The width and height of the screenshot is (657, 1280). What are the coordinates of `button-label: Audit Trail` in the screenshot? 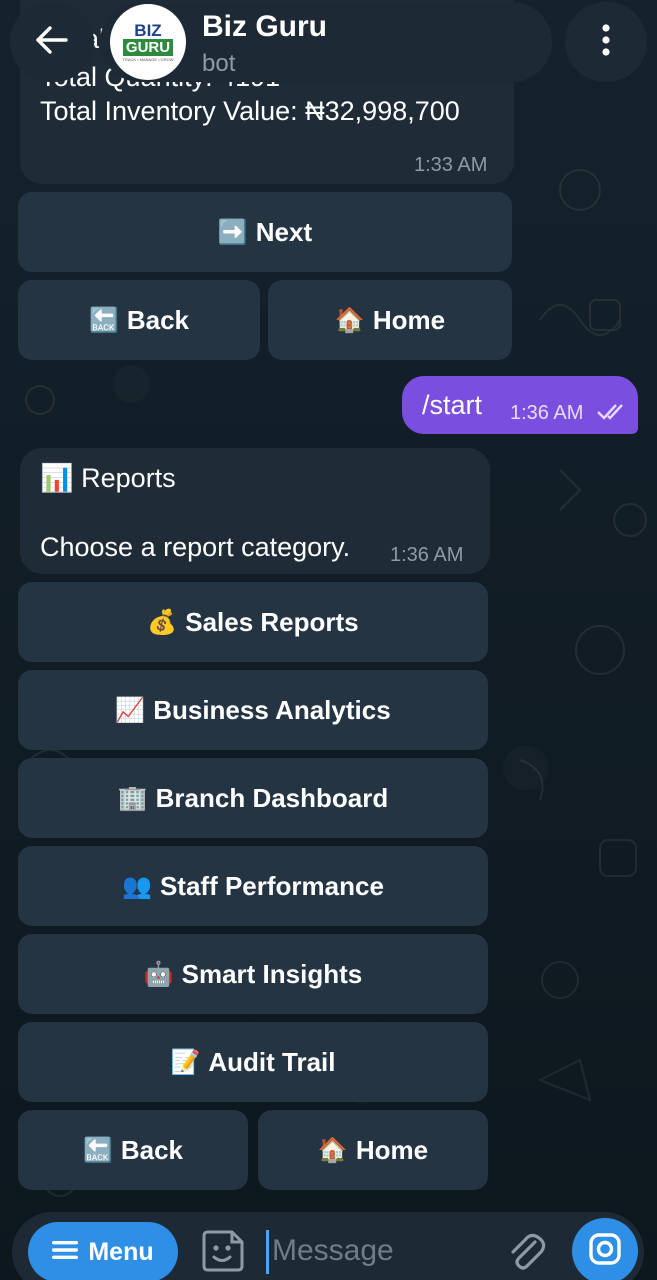 It's located at (272, 1061).